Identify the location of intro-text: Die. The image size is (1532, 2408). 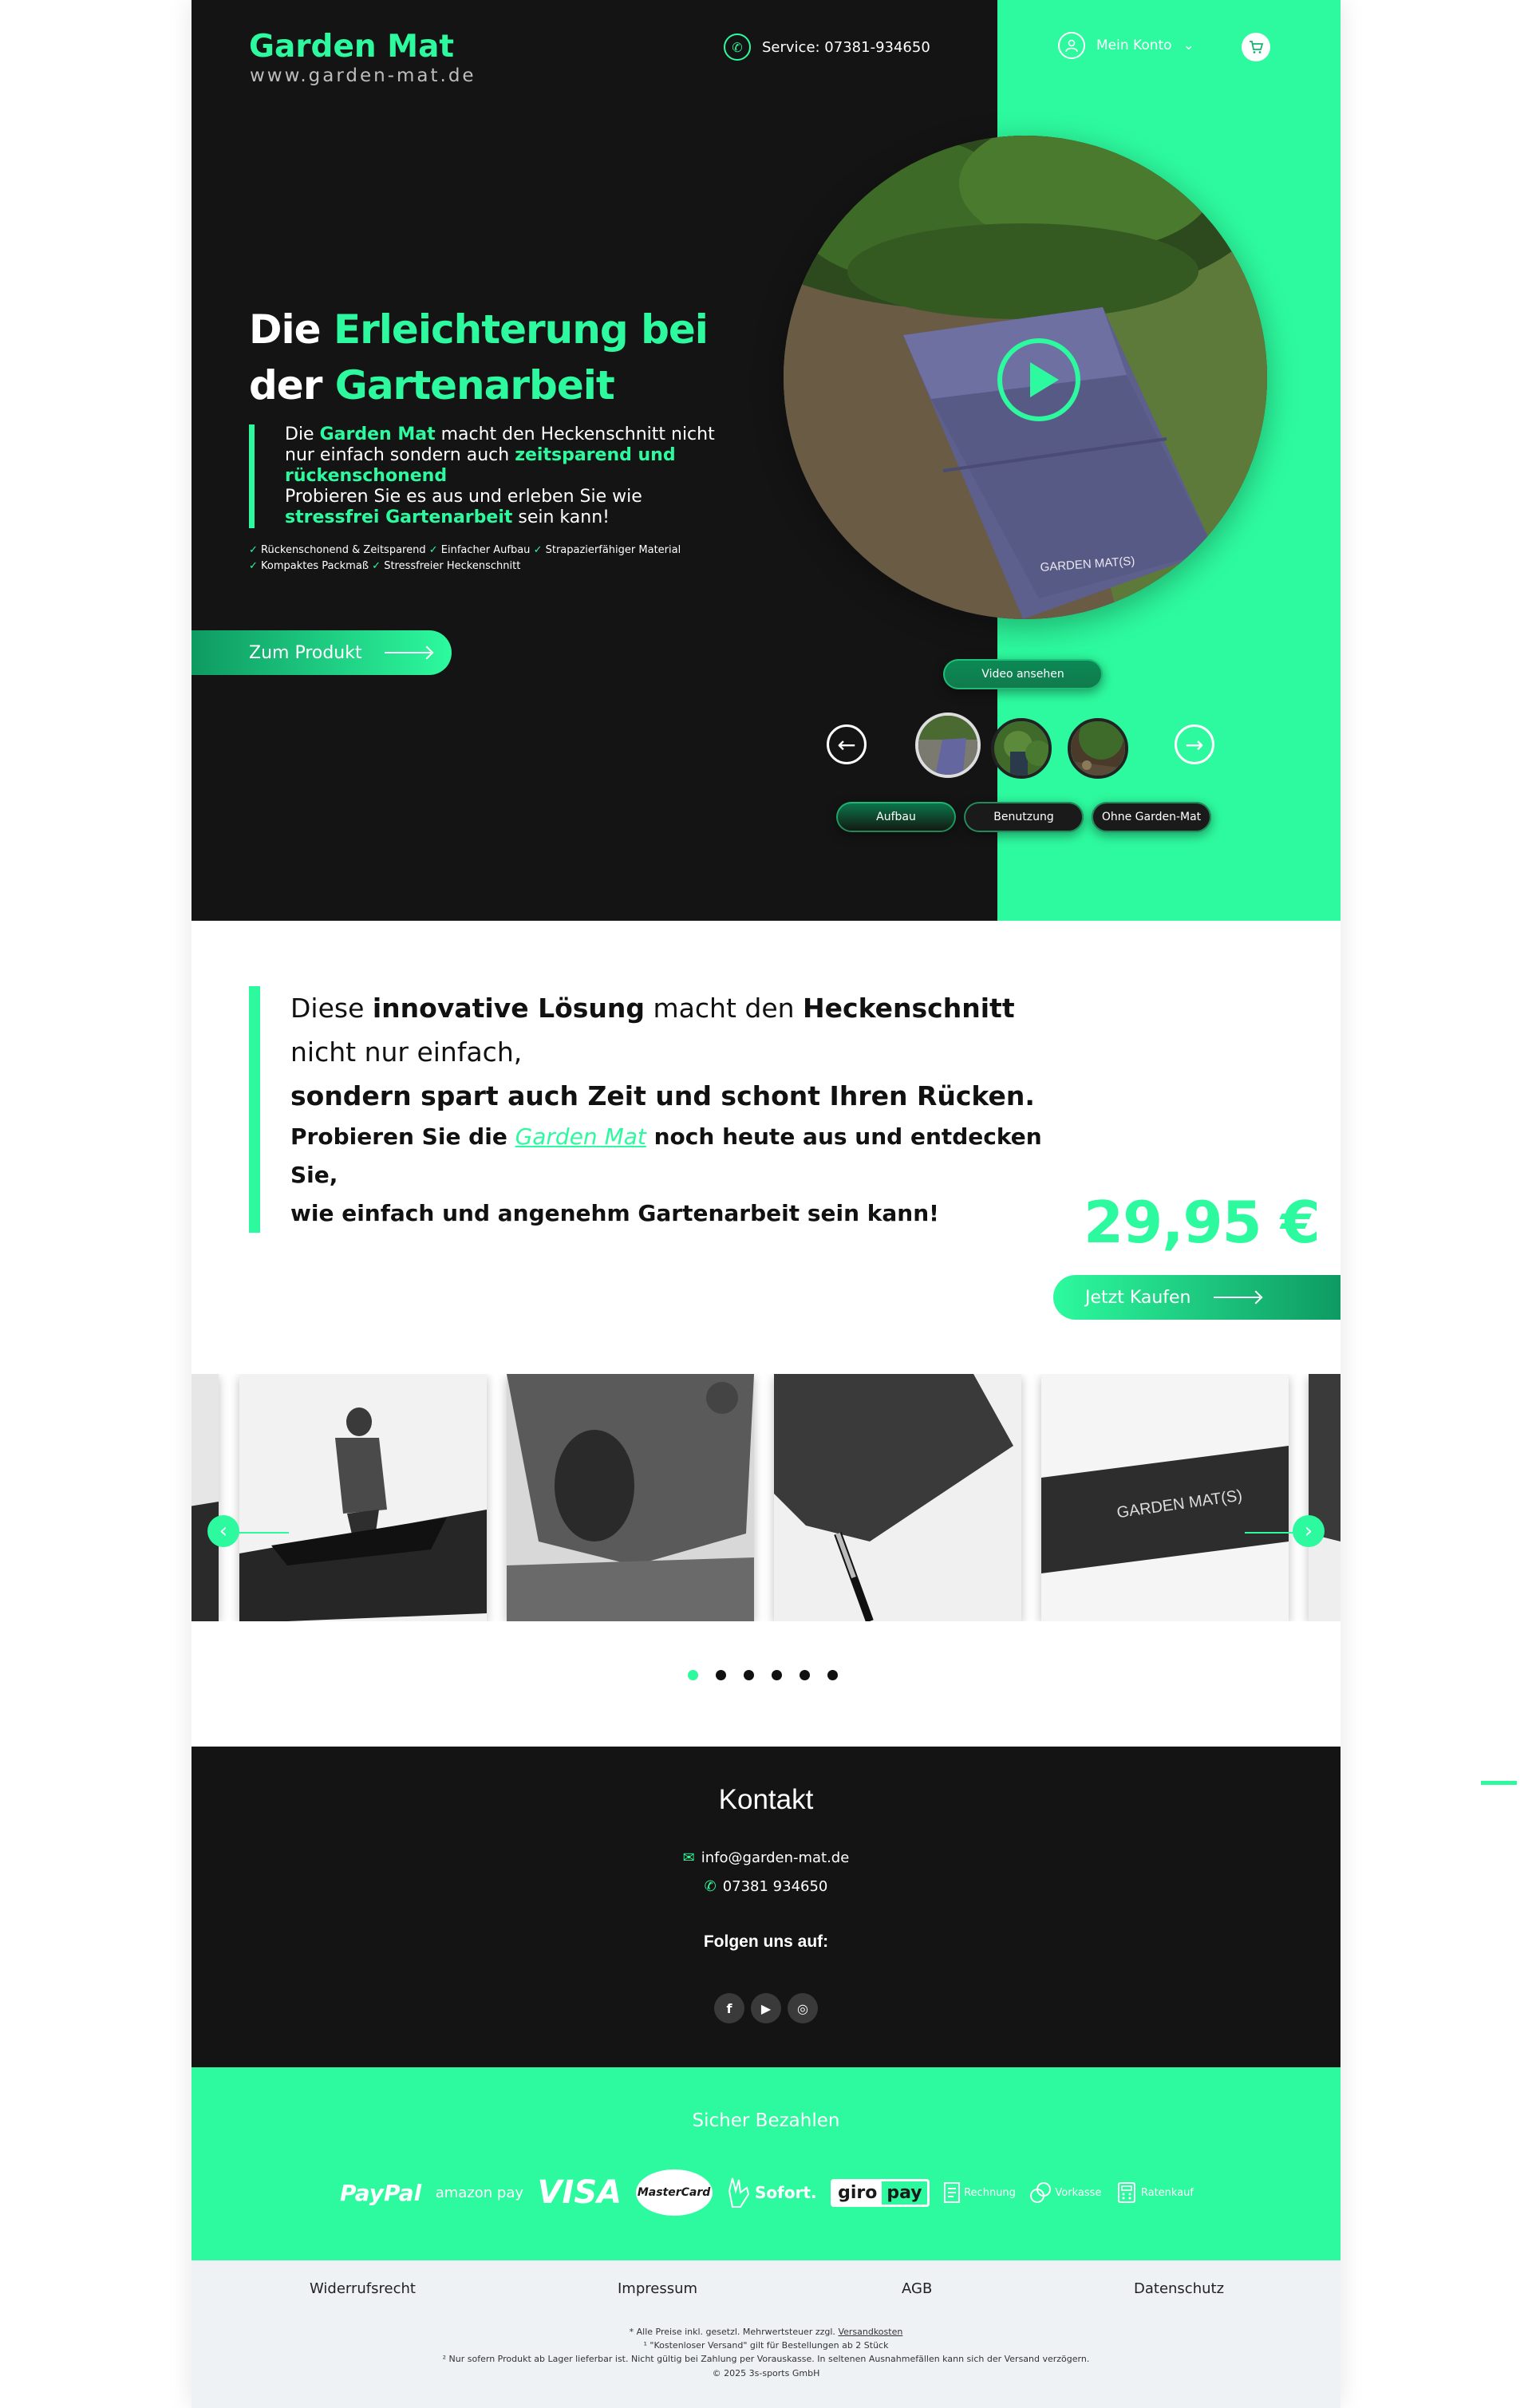
(302, 434).